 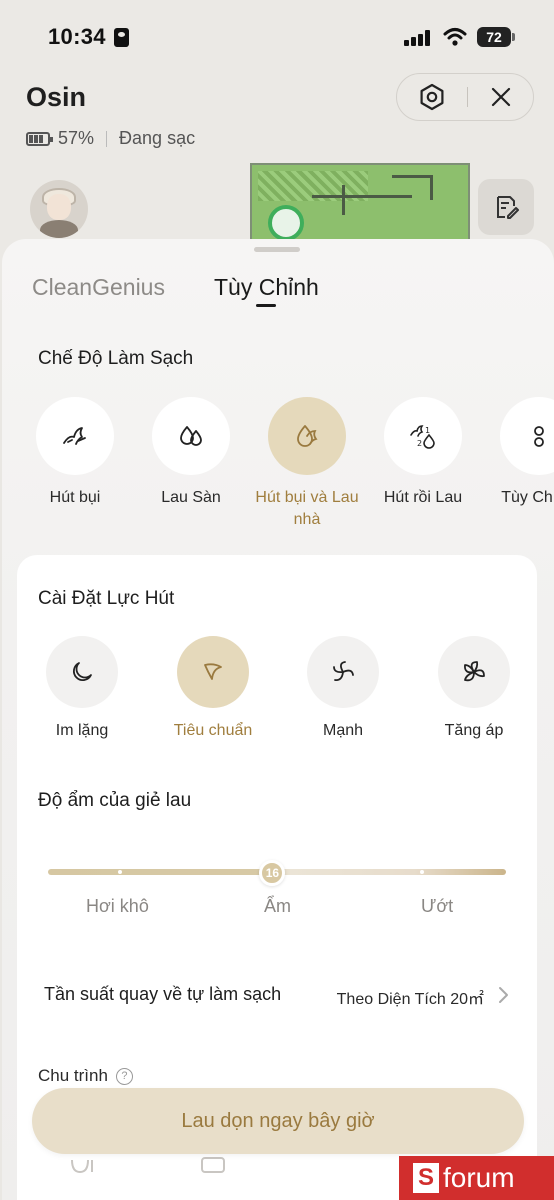 I want to click on wifi-icon, so click(x=455, y=37).